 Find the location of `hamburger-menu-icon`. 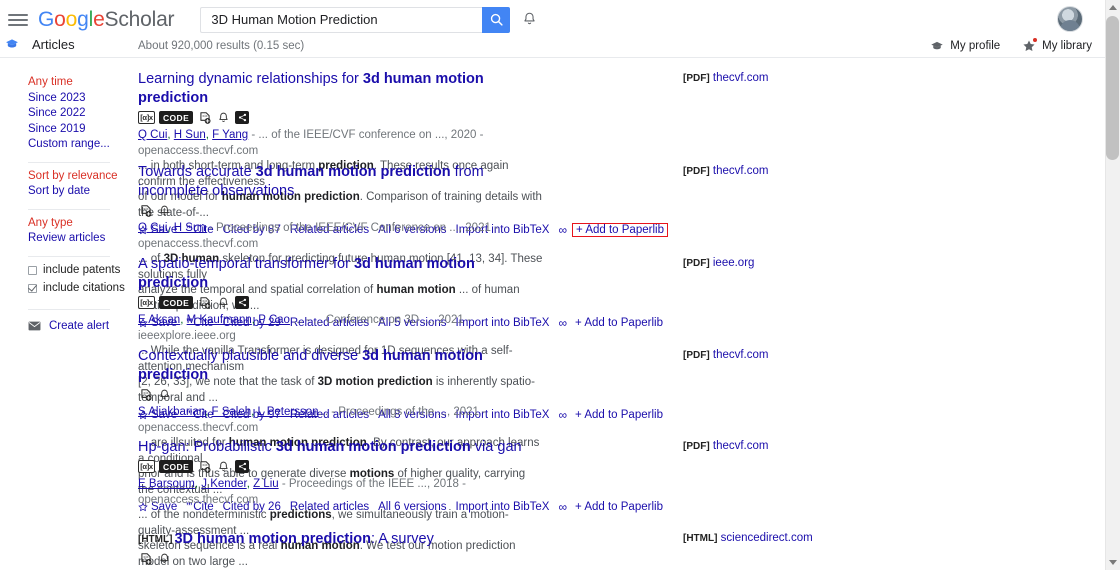

hamburger-menu-icon is located at coordinates (18, 20).